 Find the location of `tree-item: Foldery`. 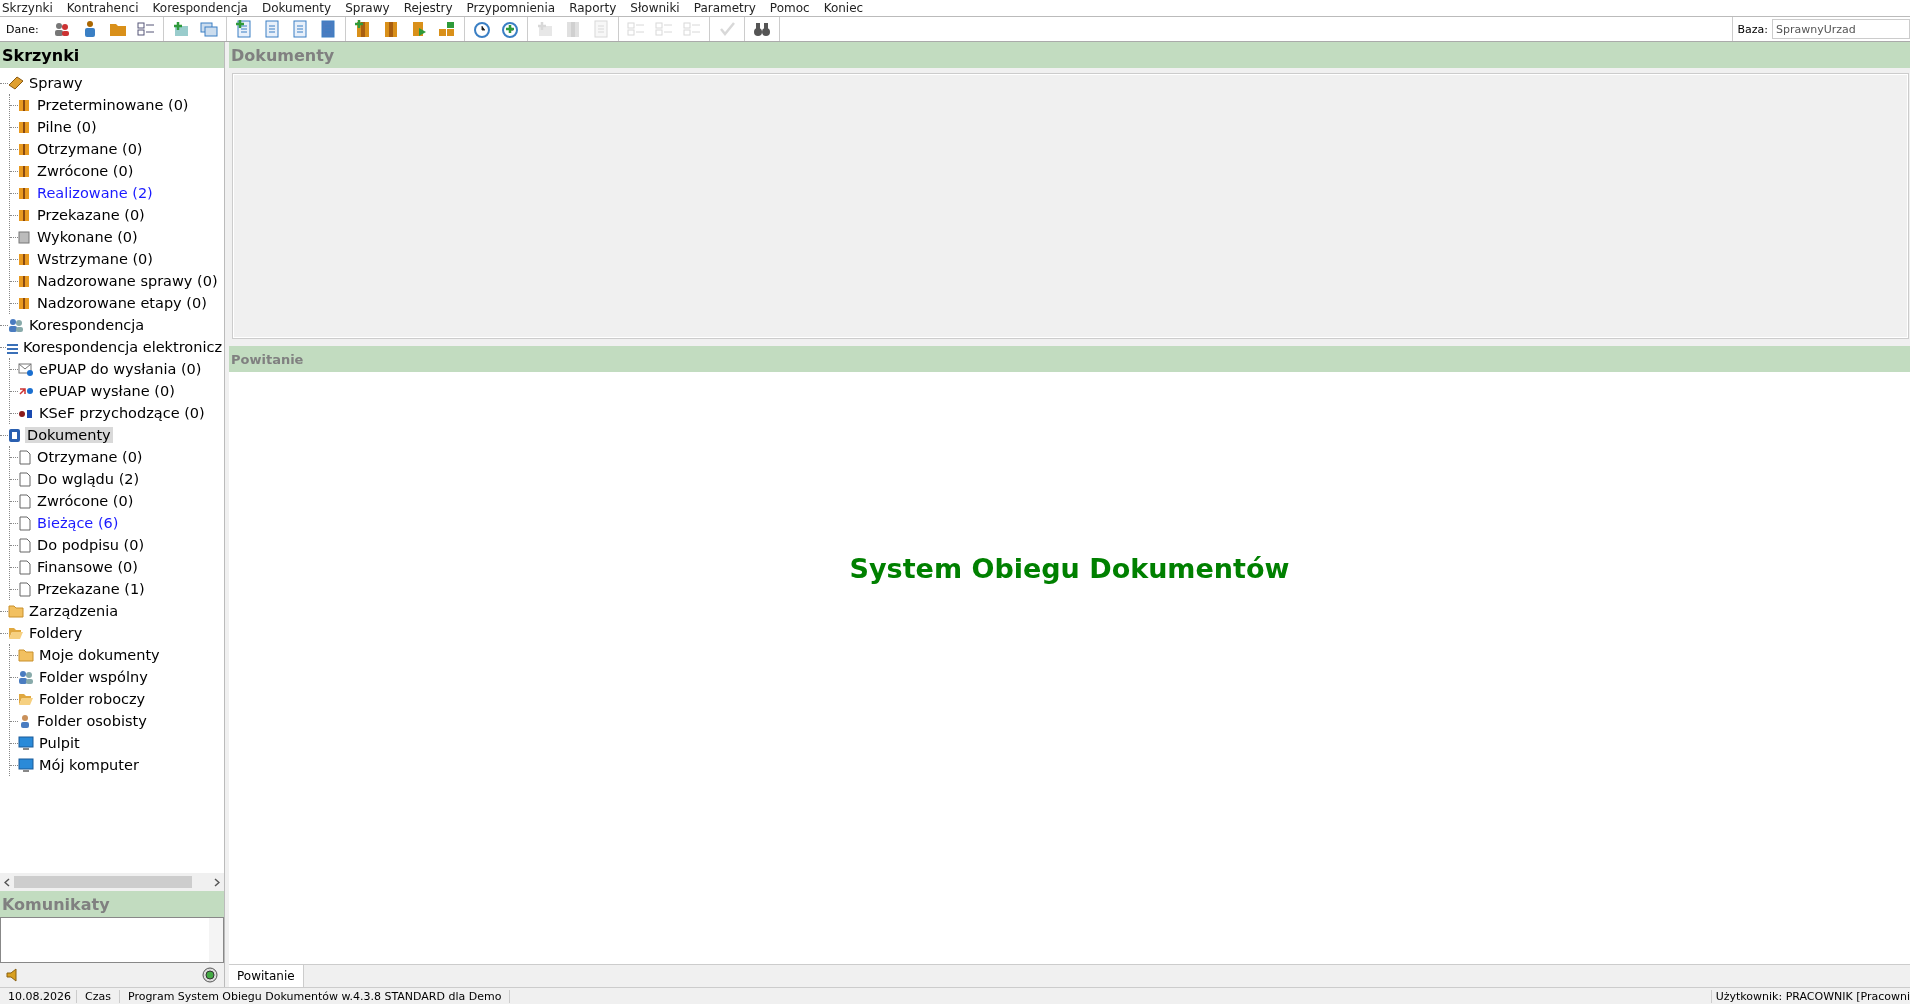

tree-item: Foldery is located at coordinates (56, 633).